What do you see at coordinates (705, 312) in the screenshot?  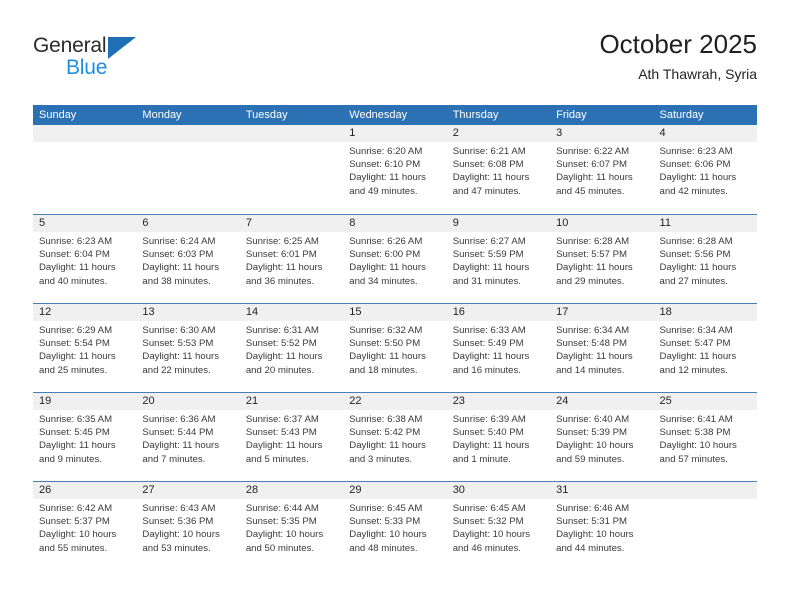 I see `day-number: 18` at bounding box center [705, 312].